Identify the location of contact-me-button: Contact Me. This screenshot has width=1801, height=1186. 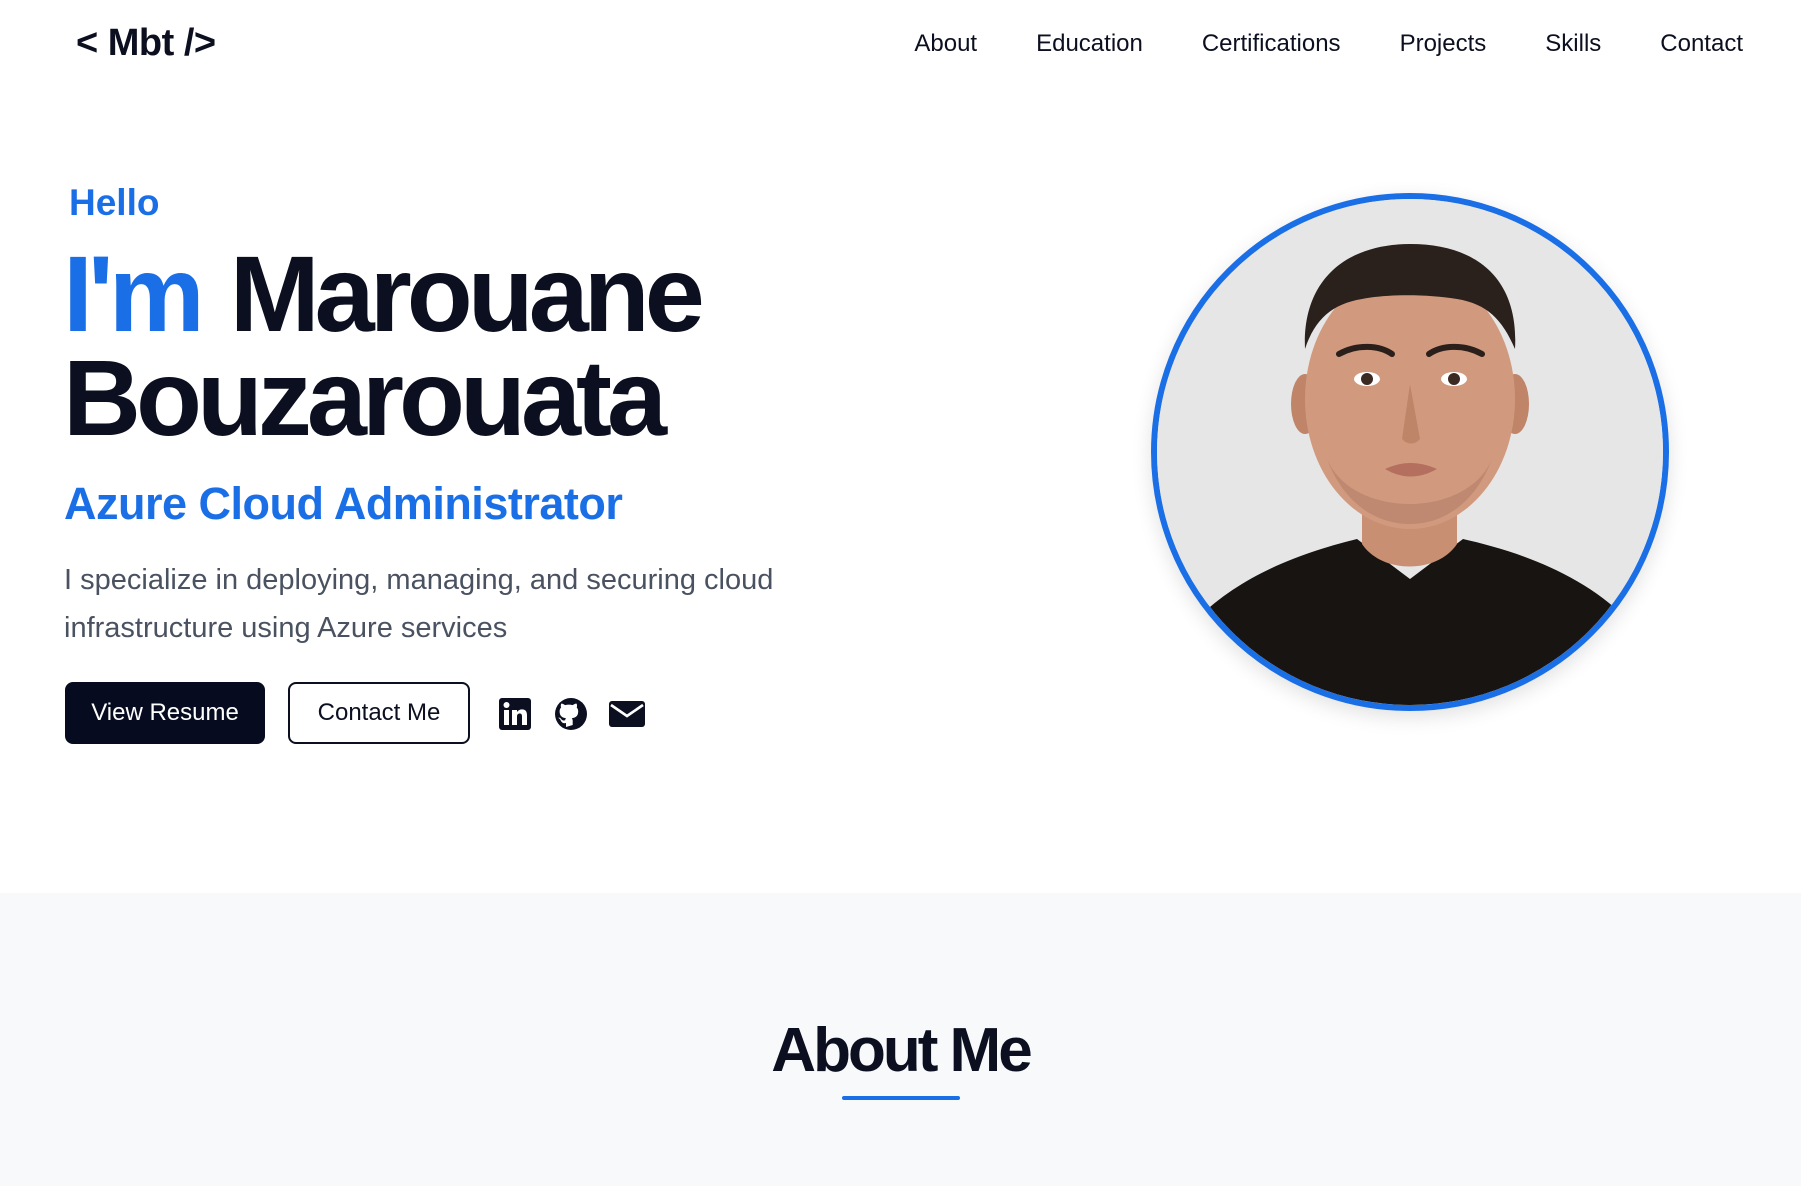
(379, 713).